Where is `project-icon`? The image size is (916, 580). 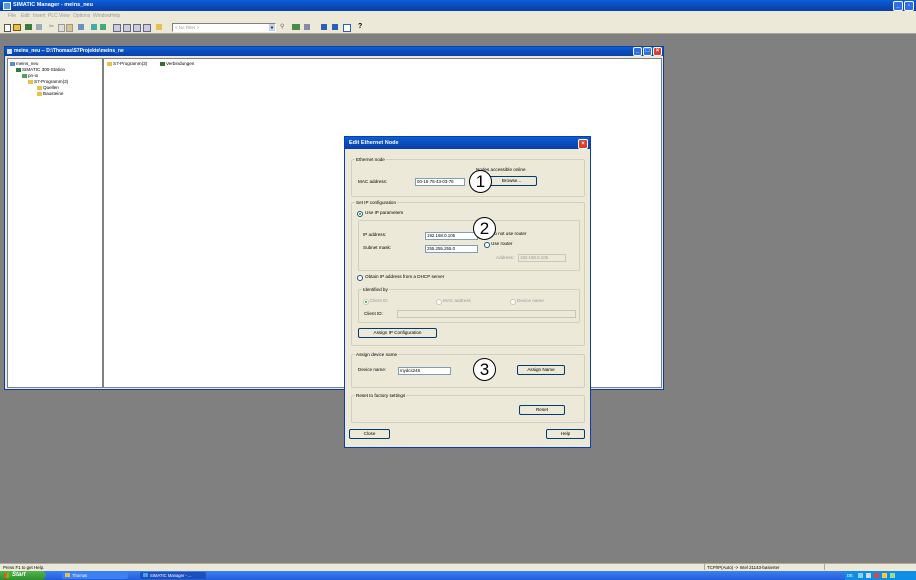
project-icon is located at coordinates (12, 63).